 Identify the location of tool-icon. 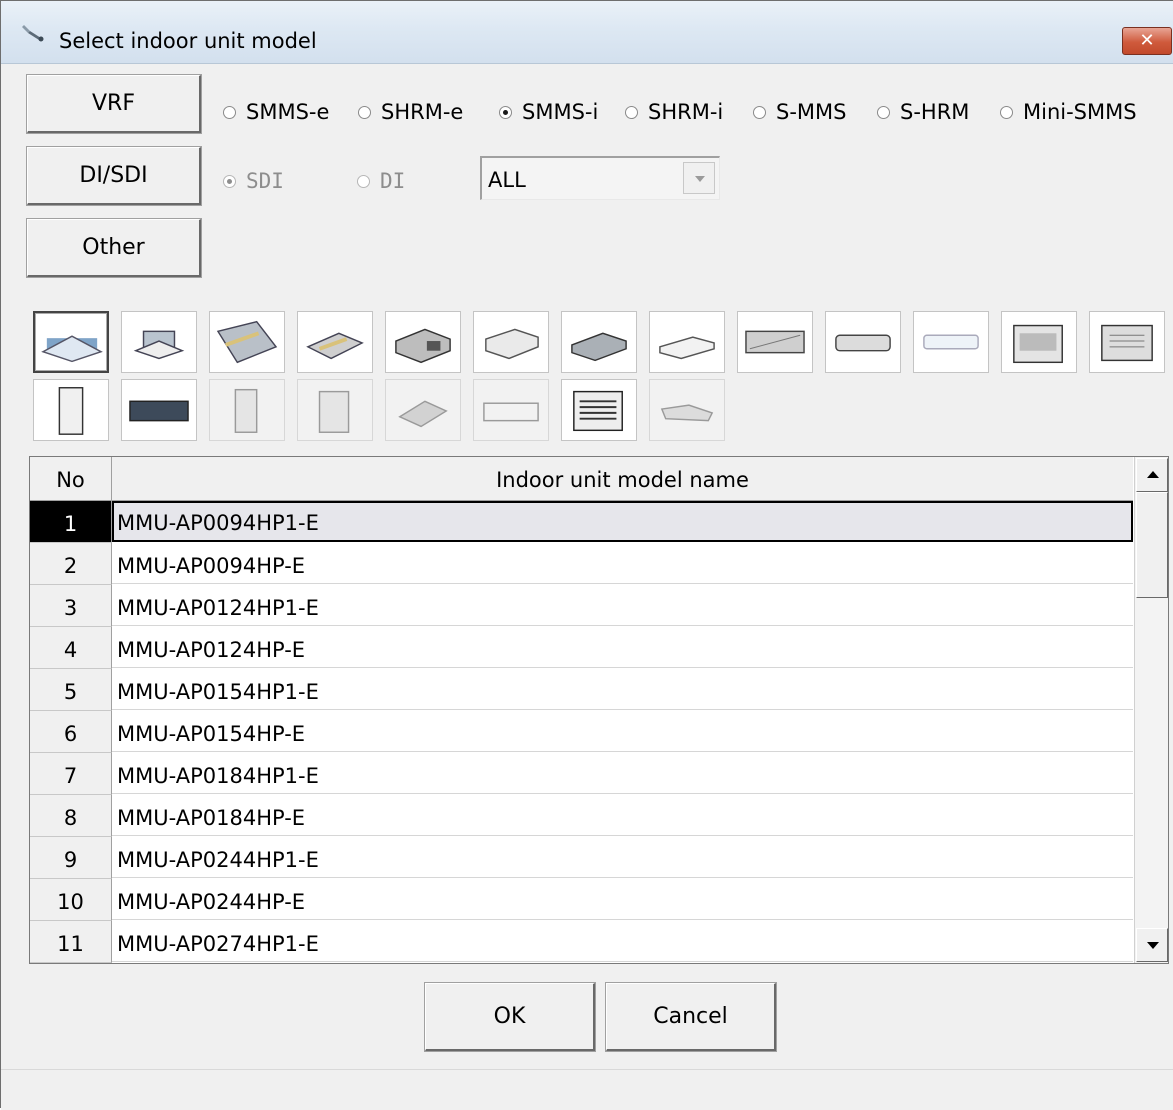
(33, 33).